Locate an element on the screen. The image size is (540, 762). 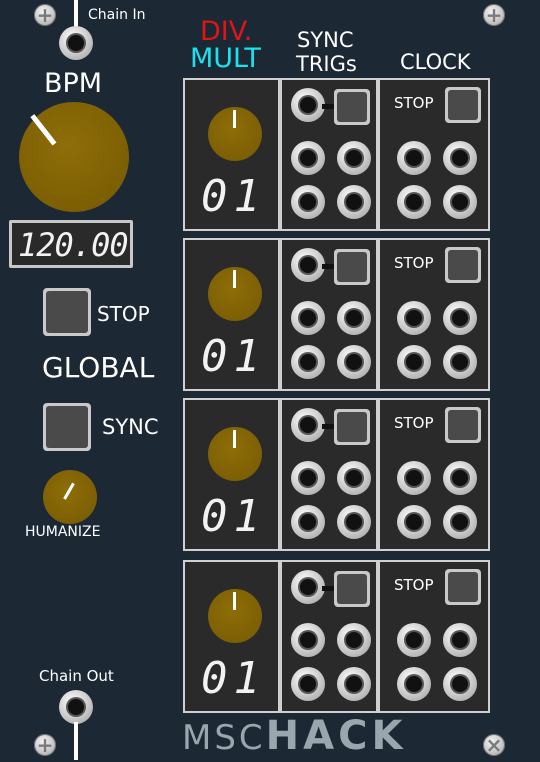
bpm-label: BPM is located at coordinates (73, 83).